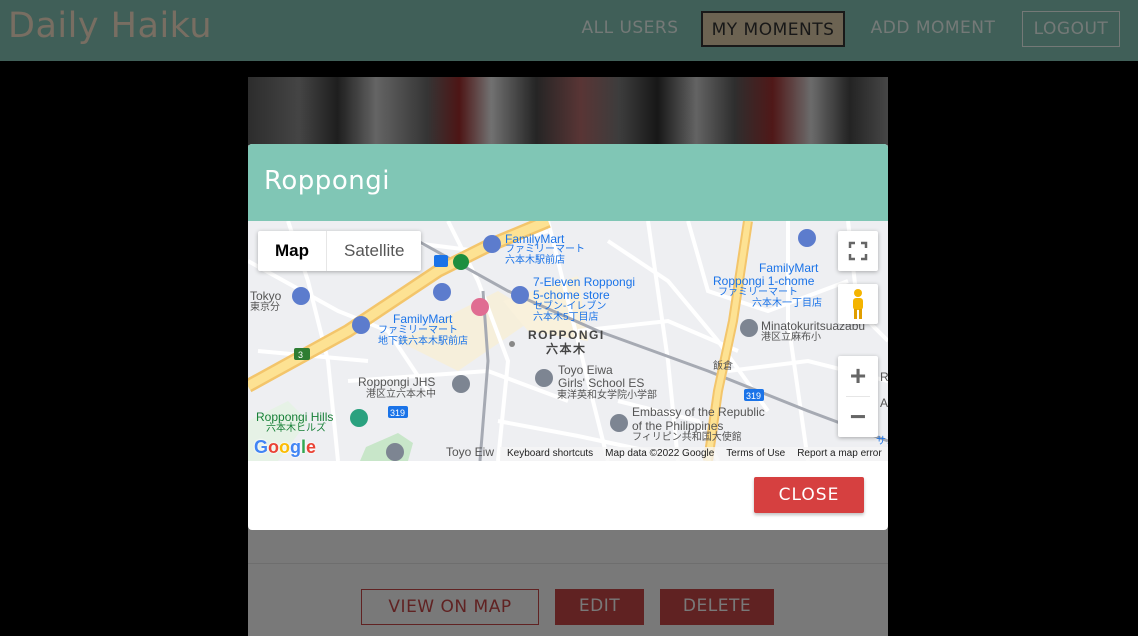  Describe the element at coordinates (535, 260) in the screenshot. I see `poi-familymart-top-jp2: 六本木駅前店` at that location.